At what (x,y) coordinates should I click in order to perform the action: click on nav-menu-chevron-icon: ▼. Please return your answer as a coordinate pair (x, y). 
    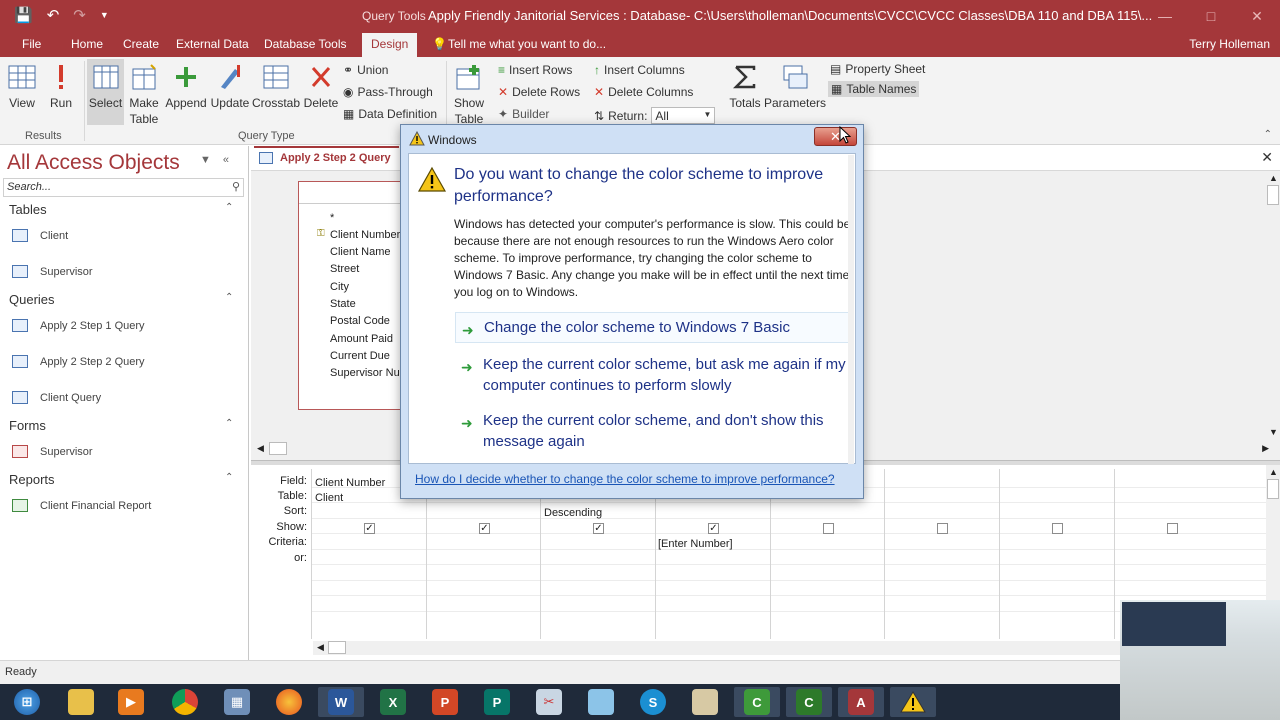
    Looking at the image, I should click on (205, 160).